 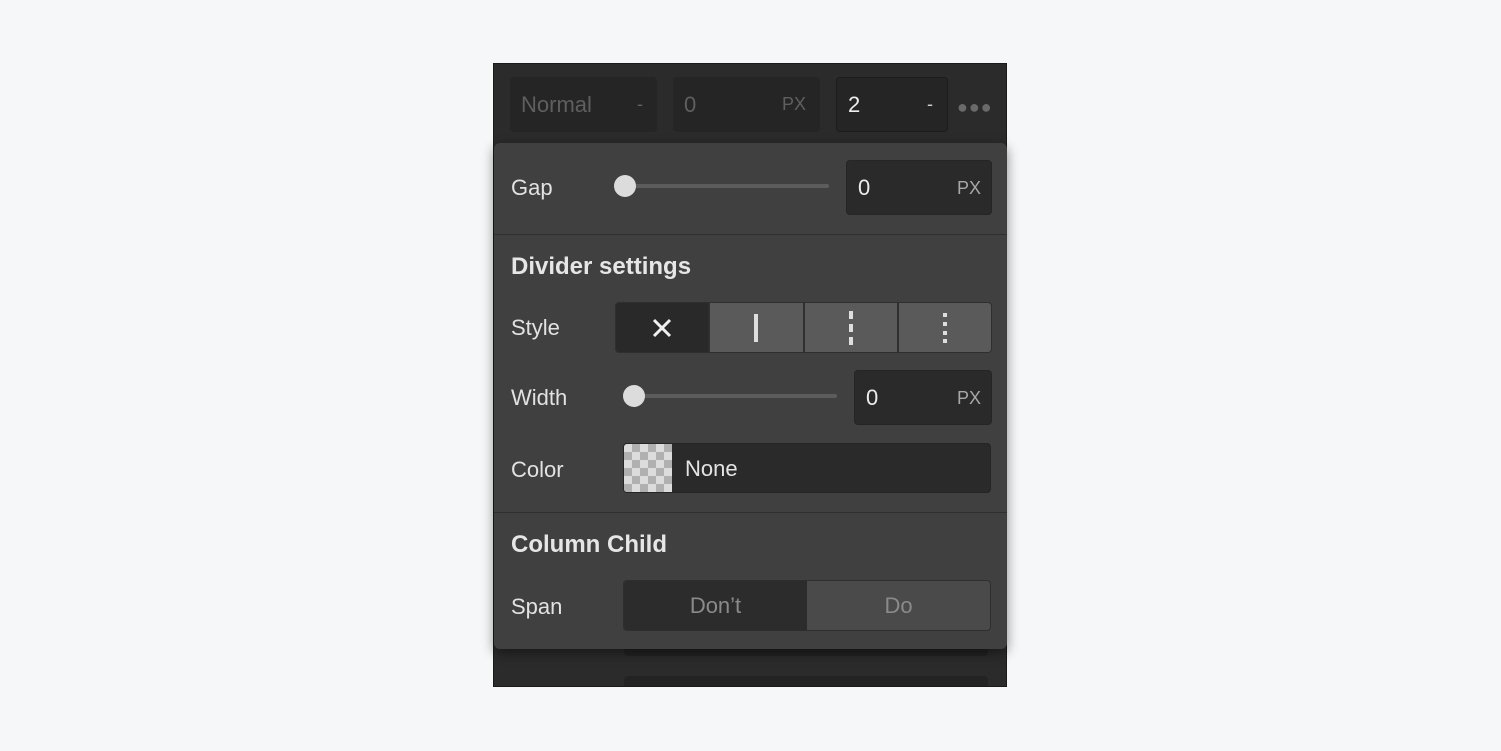 What do you see at coordinates (975, 107) in the screenshot?
I see `ellipsis-icon: ●●●` at bounding box center [975, 107].